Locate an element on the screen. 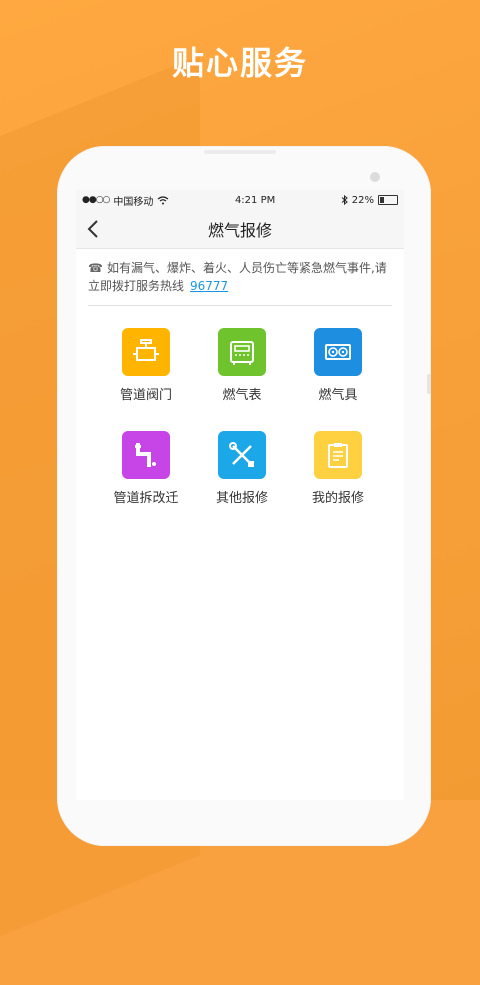 Image resolution: width=480 pixels, height=985 pixels. status-time: 4:21 PM is located at coordinates (255, 200).